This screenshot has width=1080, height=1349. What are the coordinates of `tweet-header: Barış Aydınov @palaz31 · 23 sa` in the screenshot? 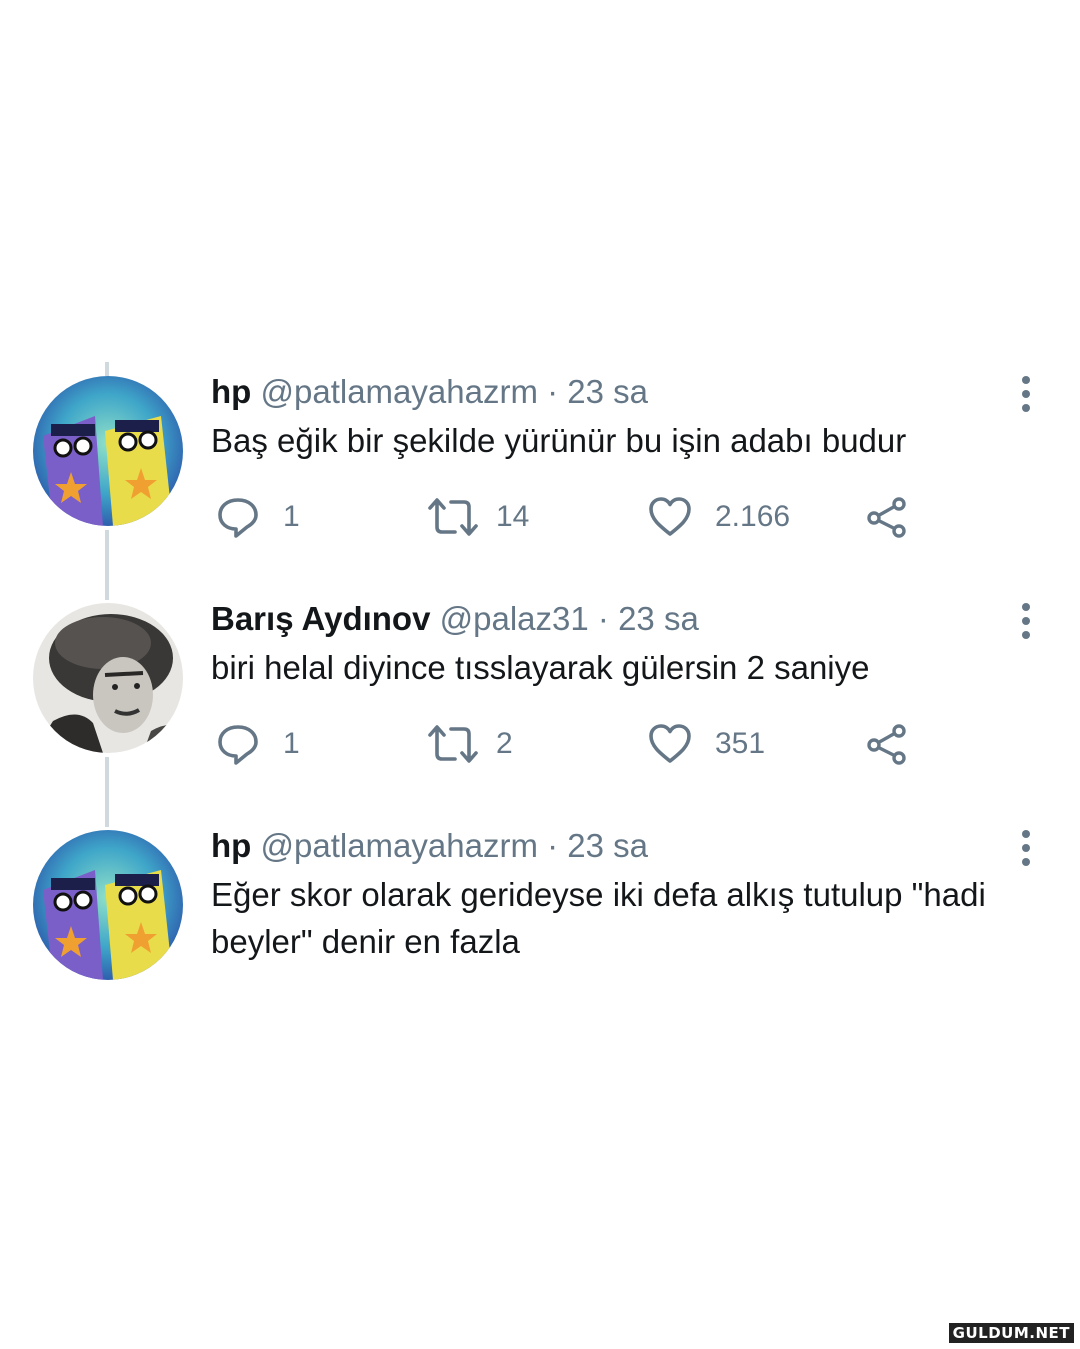 It's located at (455, 619).